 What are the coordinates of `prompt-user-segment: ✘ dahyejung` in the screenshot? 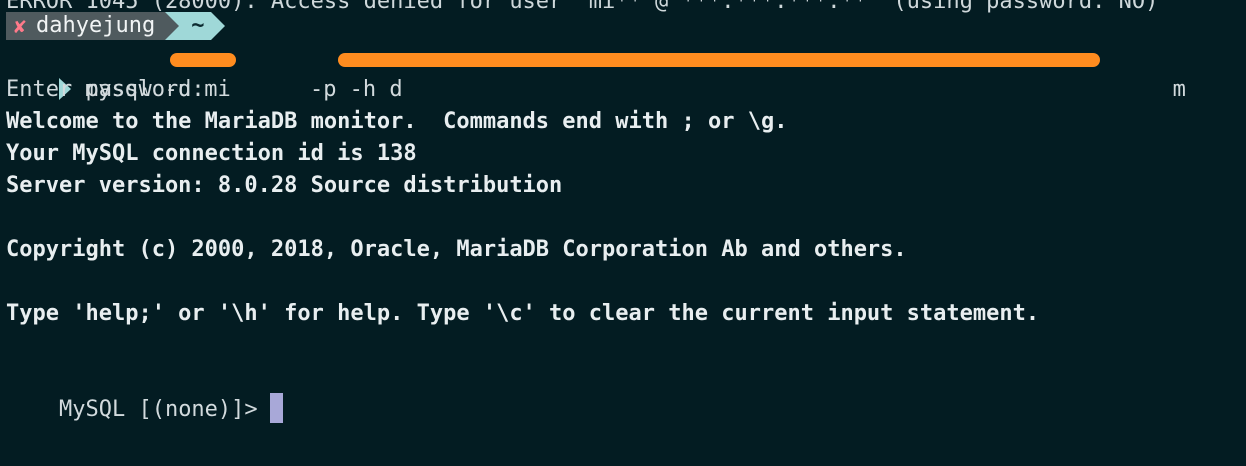 It's located at (86, 26).